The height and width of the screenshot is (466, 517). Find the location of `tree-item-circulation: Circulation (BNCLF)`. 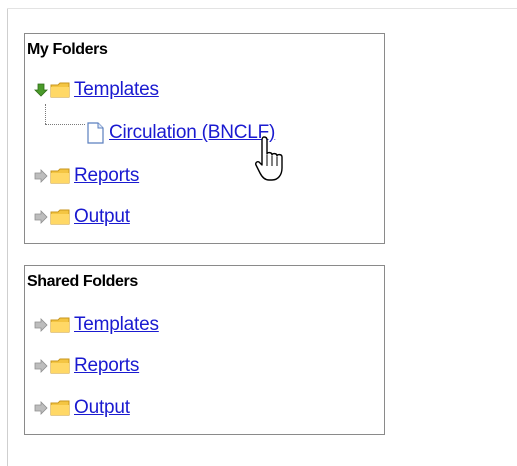

tree-item-circulation: Circulation (BNCLF) is located at coordinates (180, 133).